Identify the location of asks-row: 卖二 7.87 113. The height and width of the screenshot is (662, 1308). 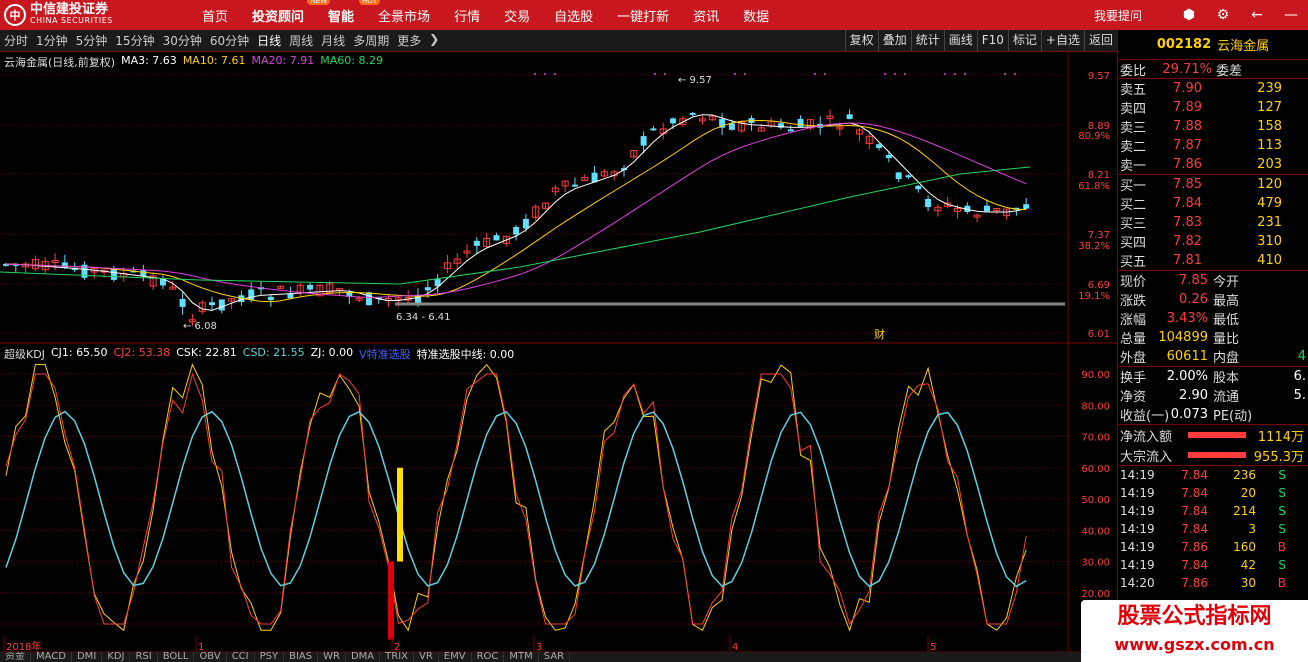
(1213, 145).